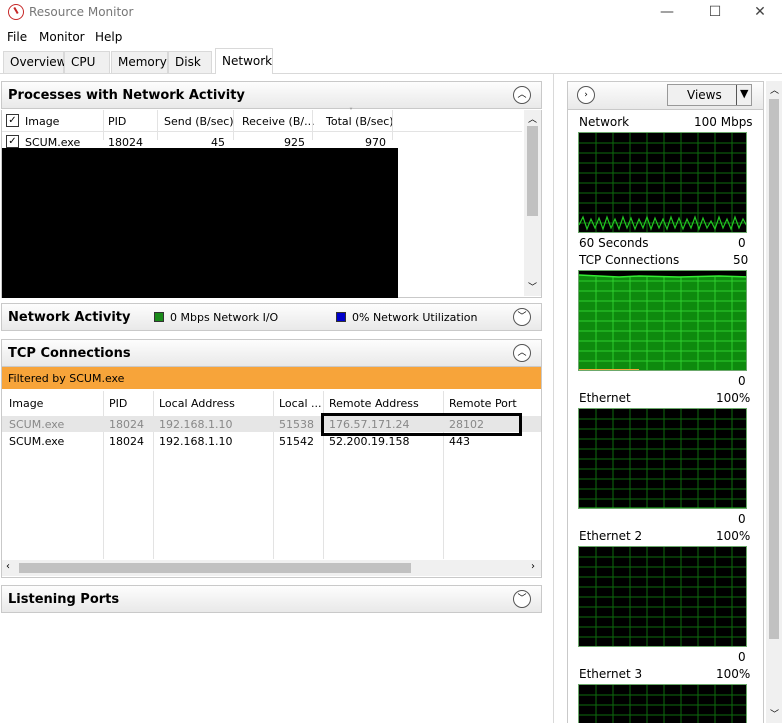 The image size is (782, 723). I want to click on ethernet2-graph, so click(662, 596).